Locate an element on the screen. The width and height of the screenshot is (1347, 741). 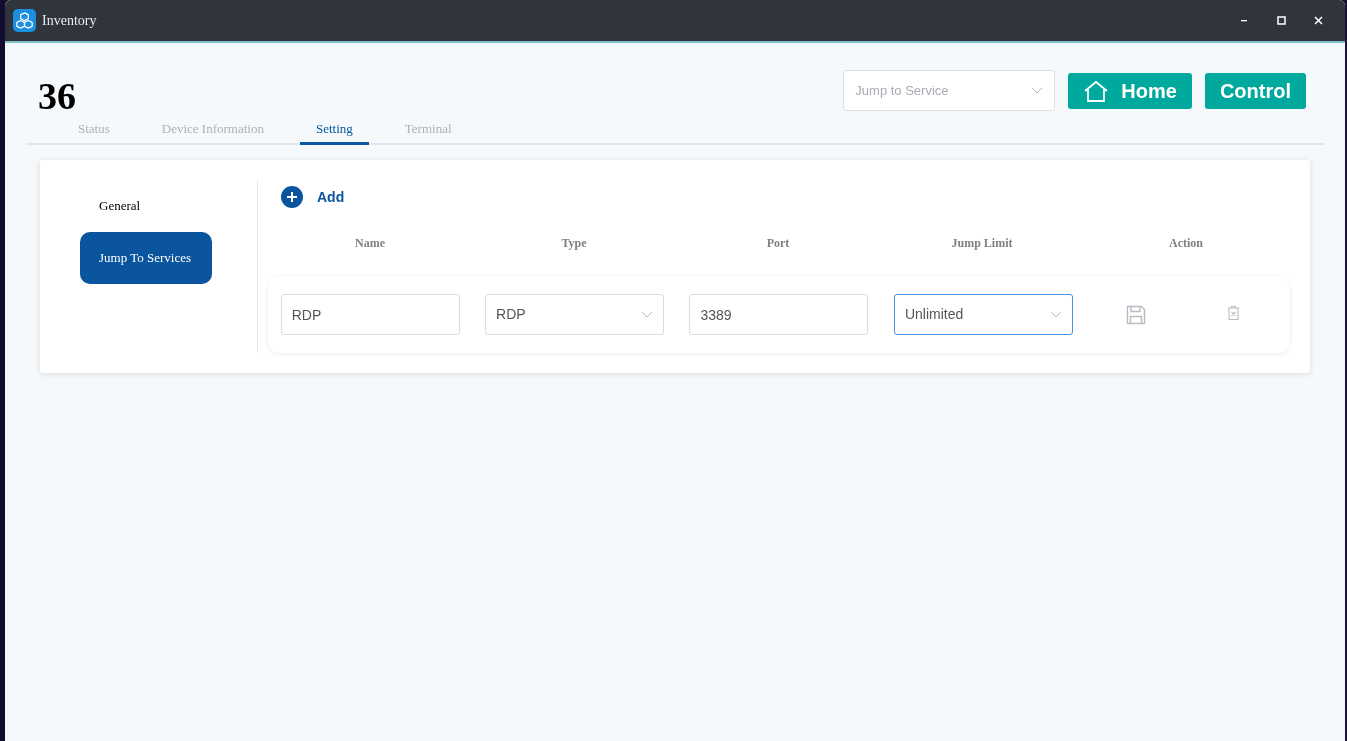
tab: Setting is located at coordinates (334, 132).